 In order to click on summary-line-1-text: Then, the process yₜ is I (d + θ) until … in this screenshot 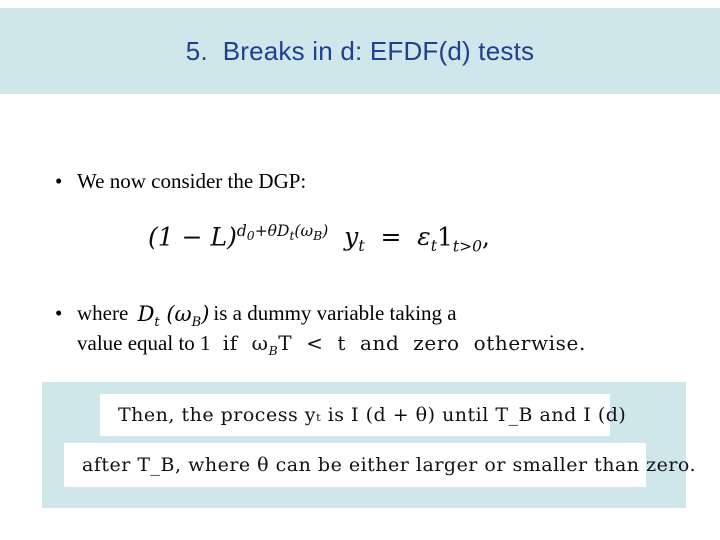, I will do `click(372, 415)`.